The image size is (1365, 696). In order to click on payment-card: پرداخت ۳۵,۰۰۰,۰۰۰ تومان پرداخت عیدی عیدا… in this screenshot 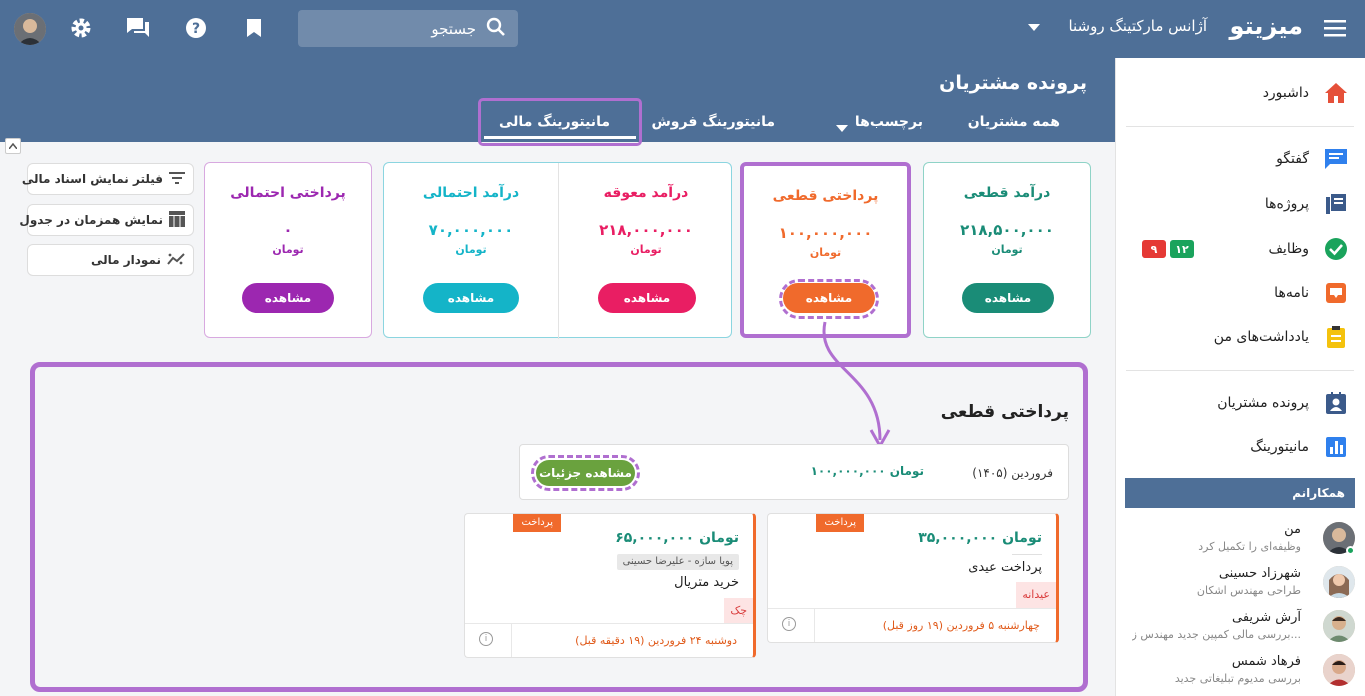, I will do `click(913, 578)`.